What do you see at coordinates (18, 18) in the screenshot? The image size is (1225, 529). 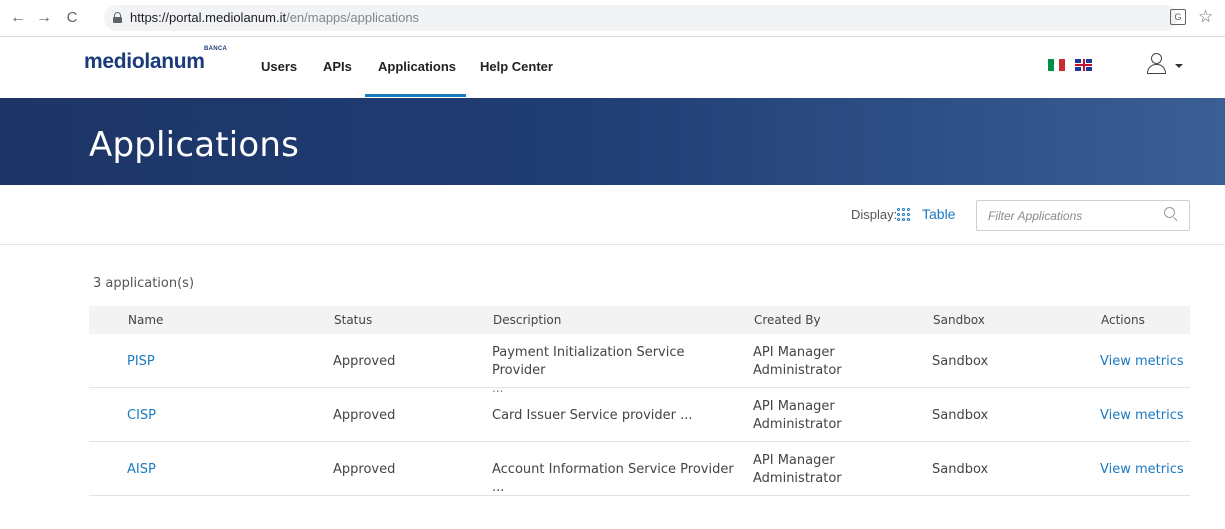 I see `back-arrow-icon: ←` at bounding box center [18, 18].